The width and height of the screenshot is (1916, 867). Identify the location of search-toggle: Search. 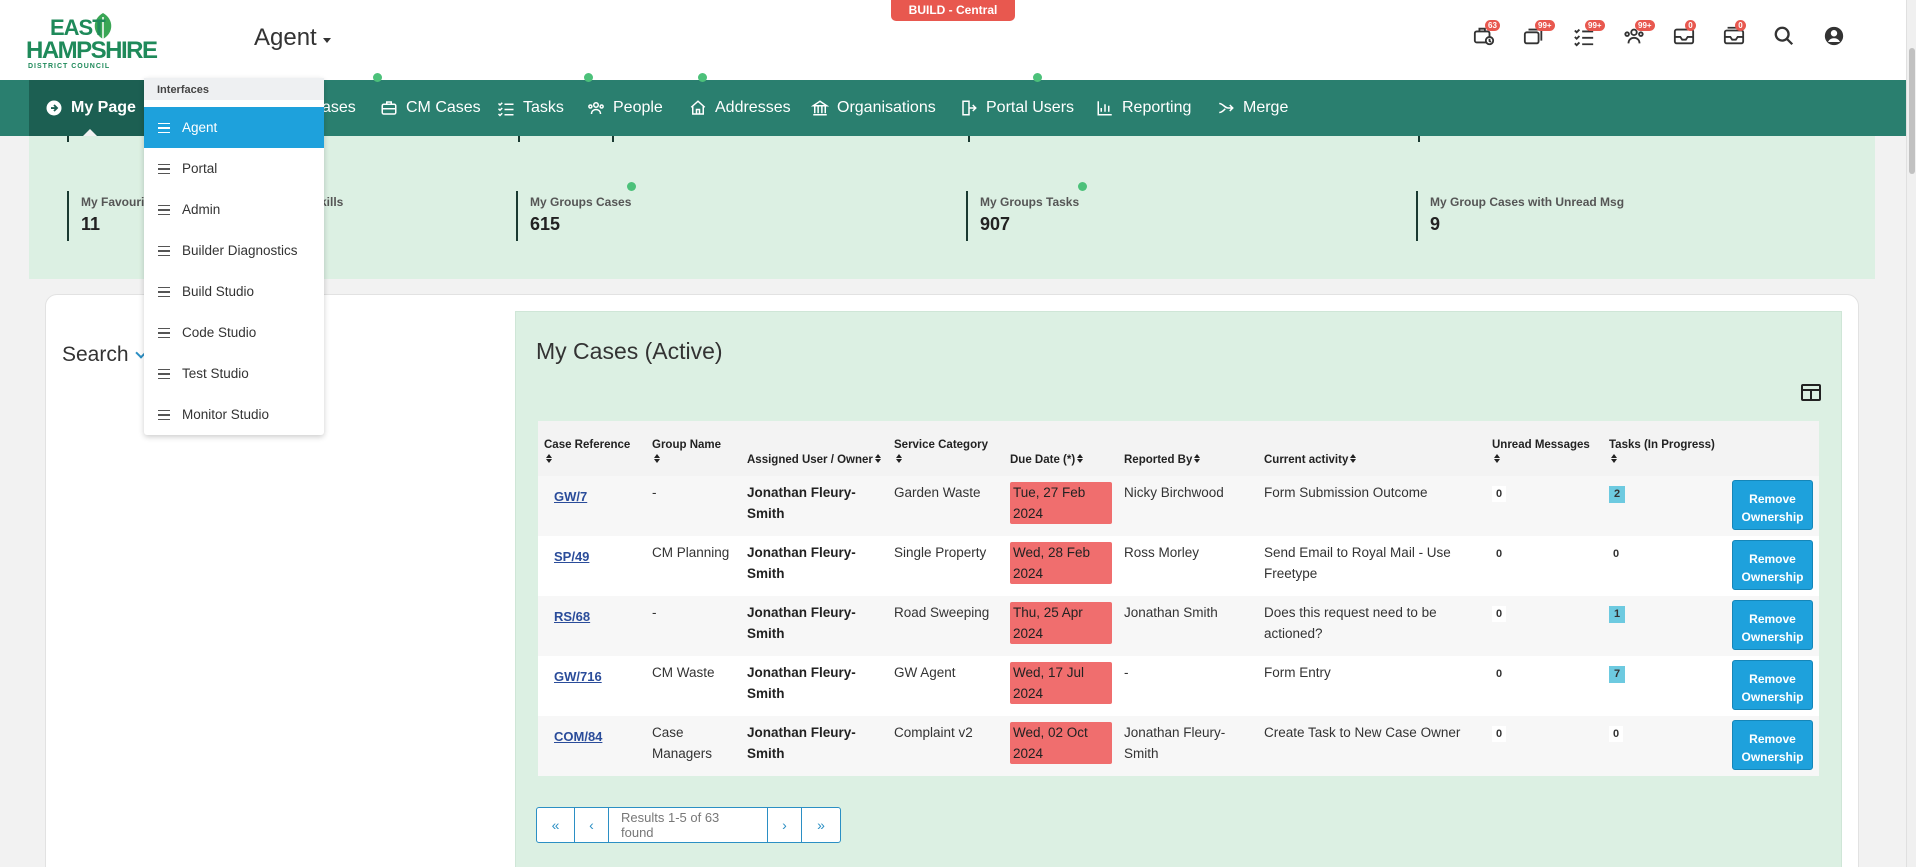
(104, 355).